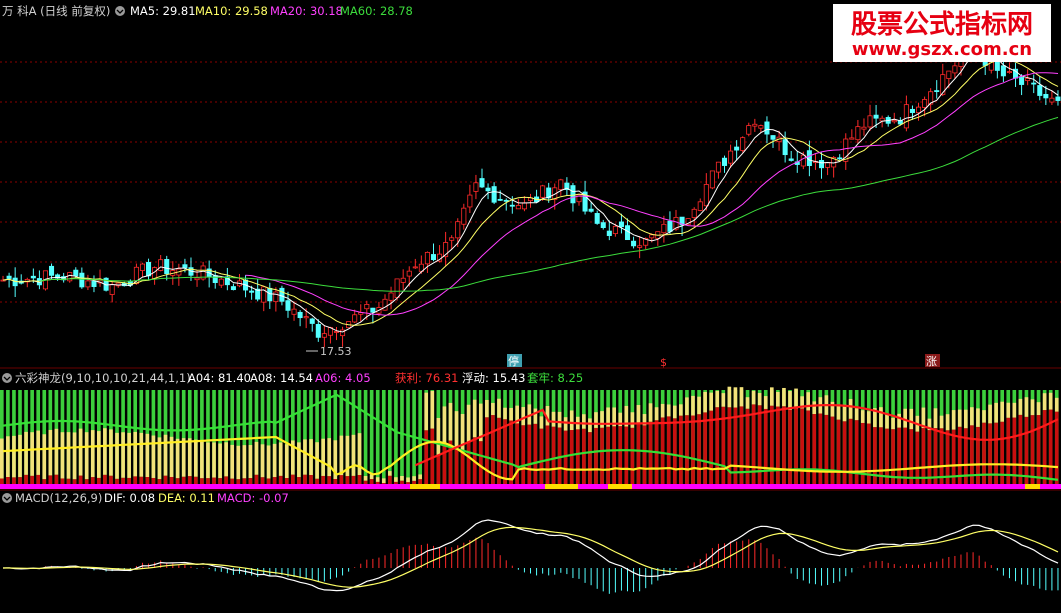  I want to click on indicator-green-bar, so click(396, 437).